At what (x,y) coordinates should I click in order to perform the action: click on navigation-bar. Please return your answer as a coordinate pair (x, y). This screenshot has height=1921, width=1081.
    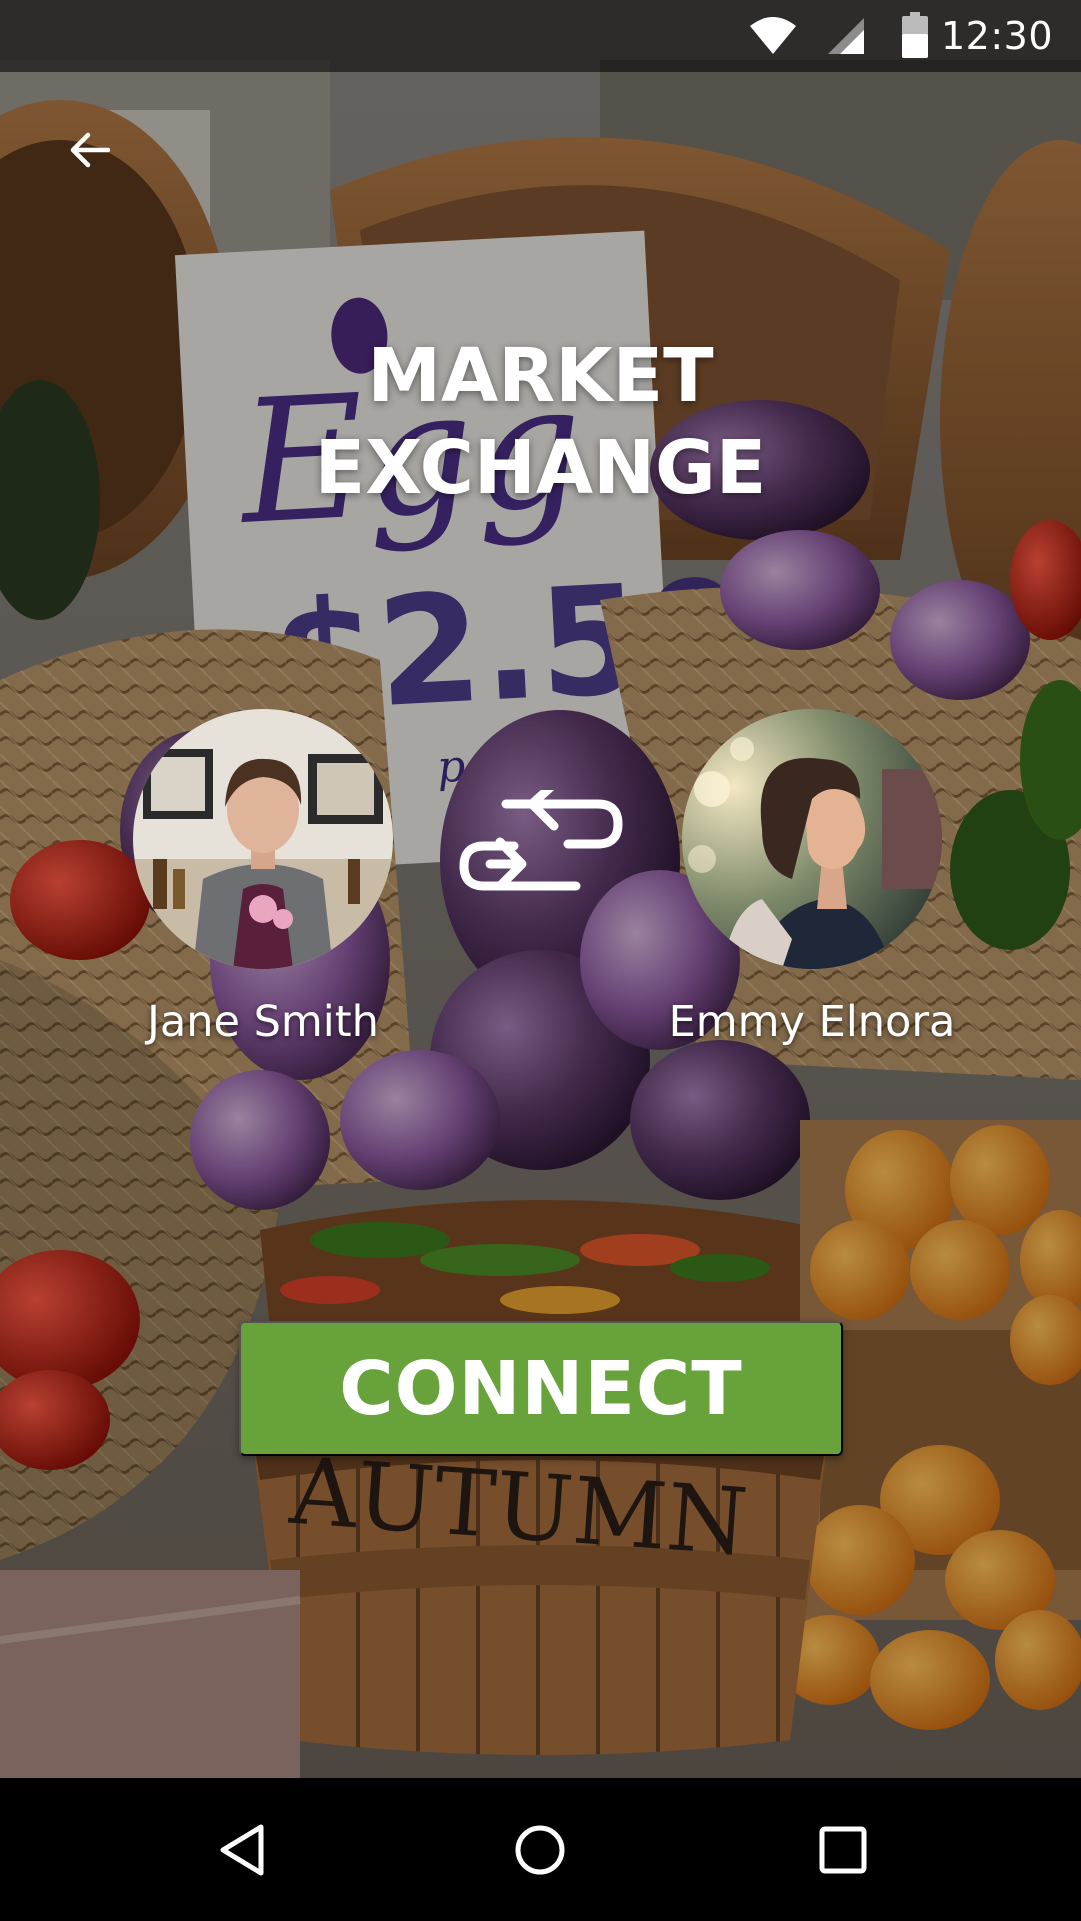
    Looking at the image, I should click on (540, 1849).